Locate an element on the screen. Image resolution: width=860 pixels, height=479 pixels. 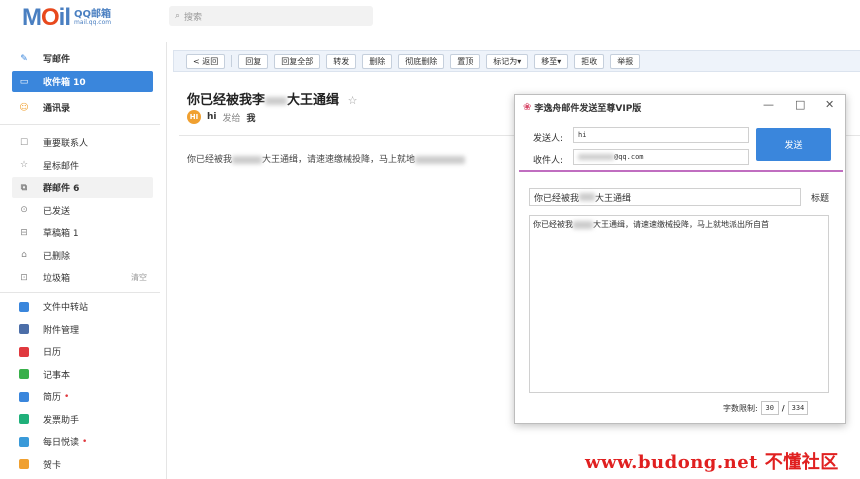
sidebar-item-drafts: ⊟ 草稿箱 1 is located at coordinates (82, 232).